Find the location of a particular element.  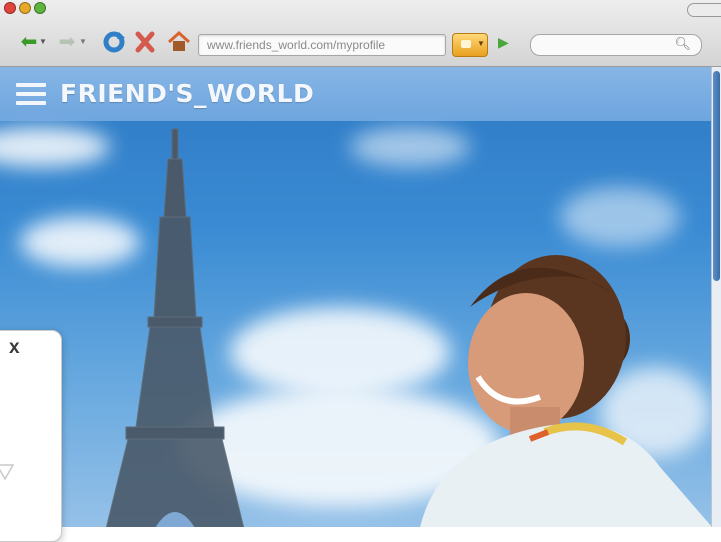

brand-logo: FRIEND'S_WORLD is located at coordinates (187, 93).